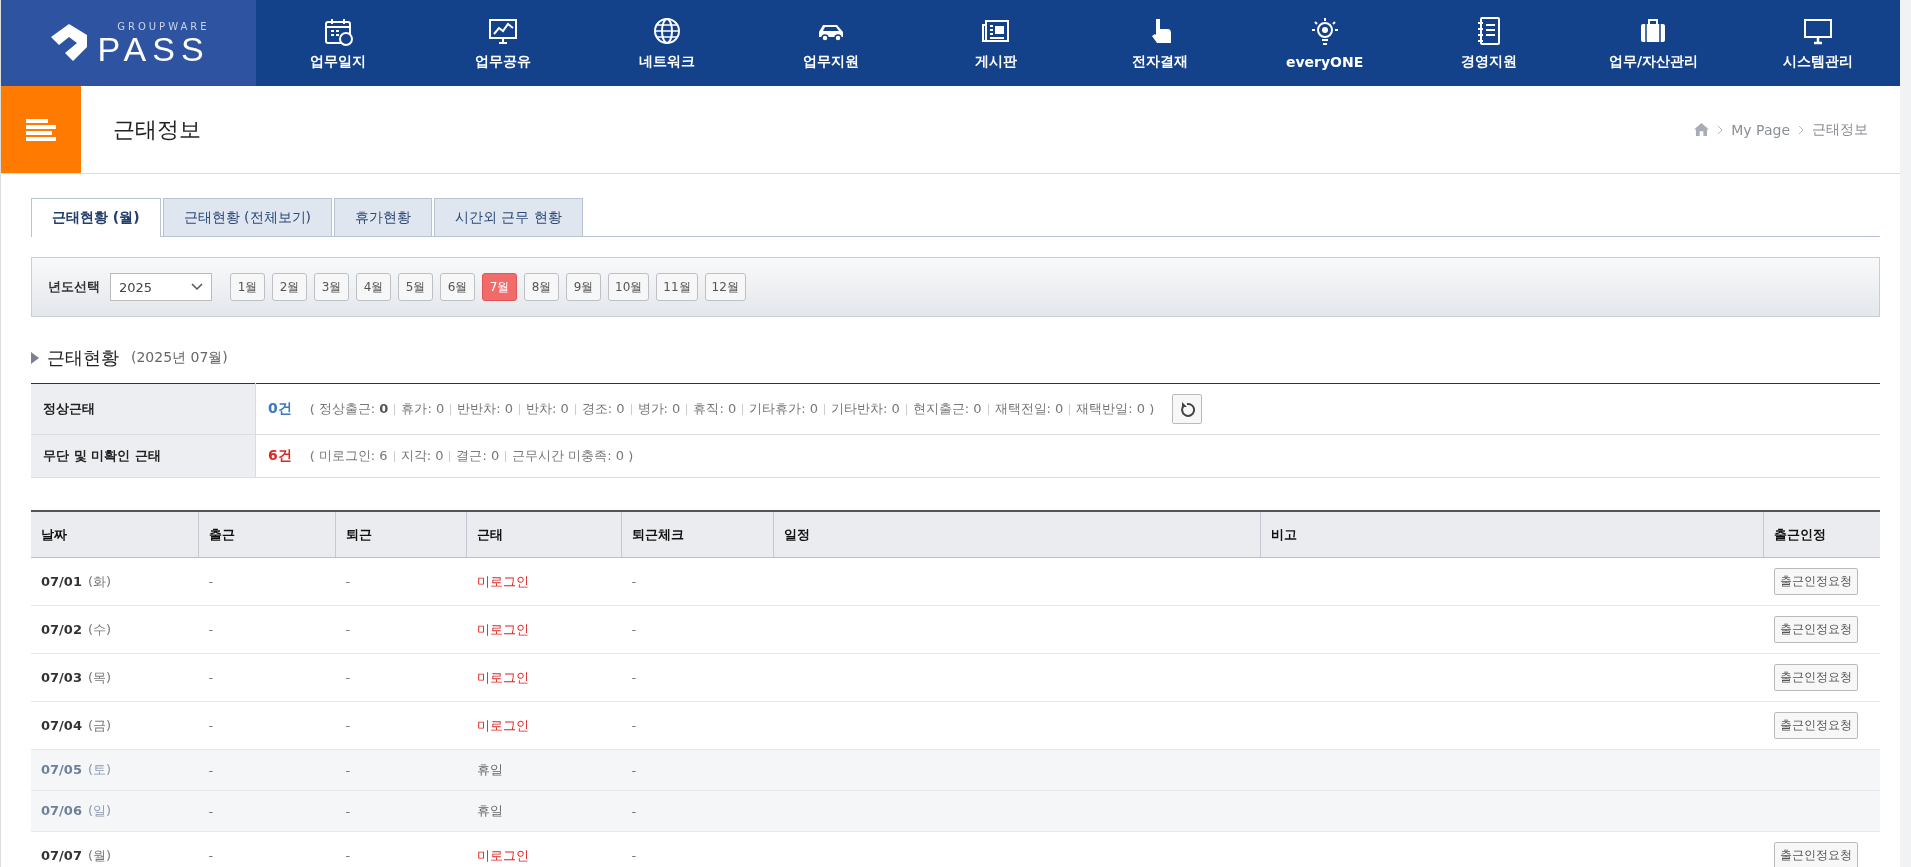  I want to click on paren-text: (, so click(312, 456).